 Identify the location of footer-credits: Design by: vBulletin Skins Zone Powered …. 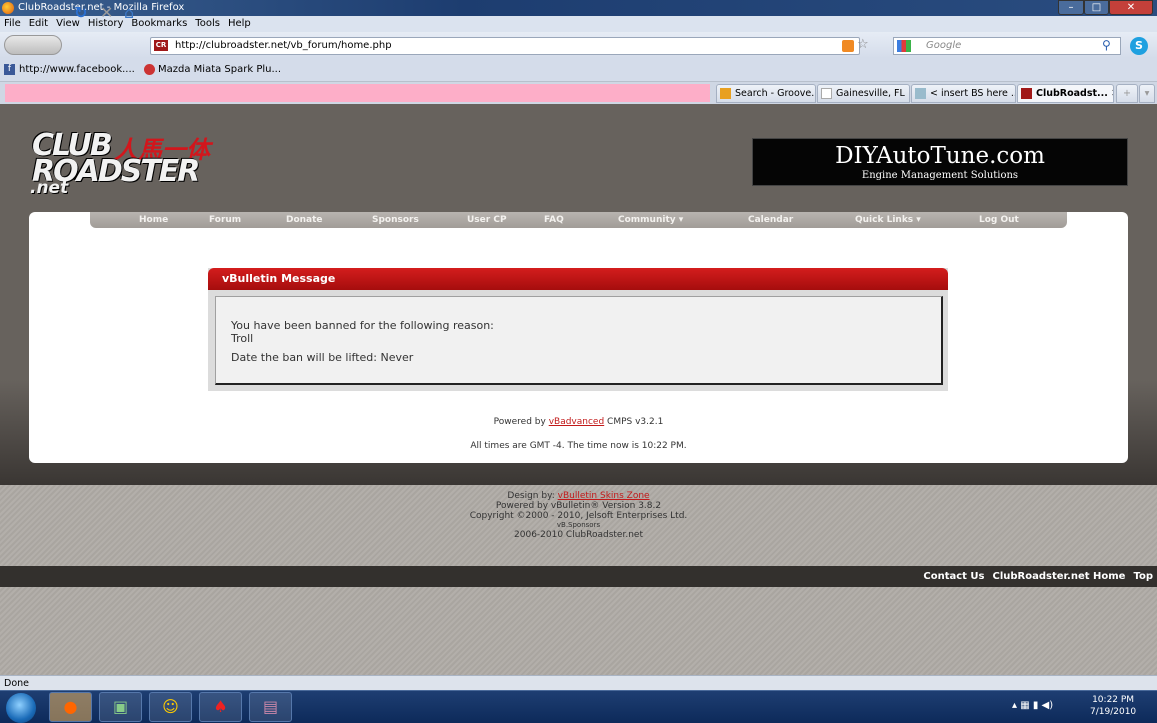
(578, 515).